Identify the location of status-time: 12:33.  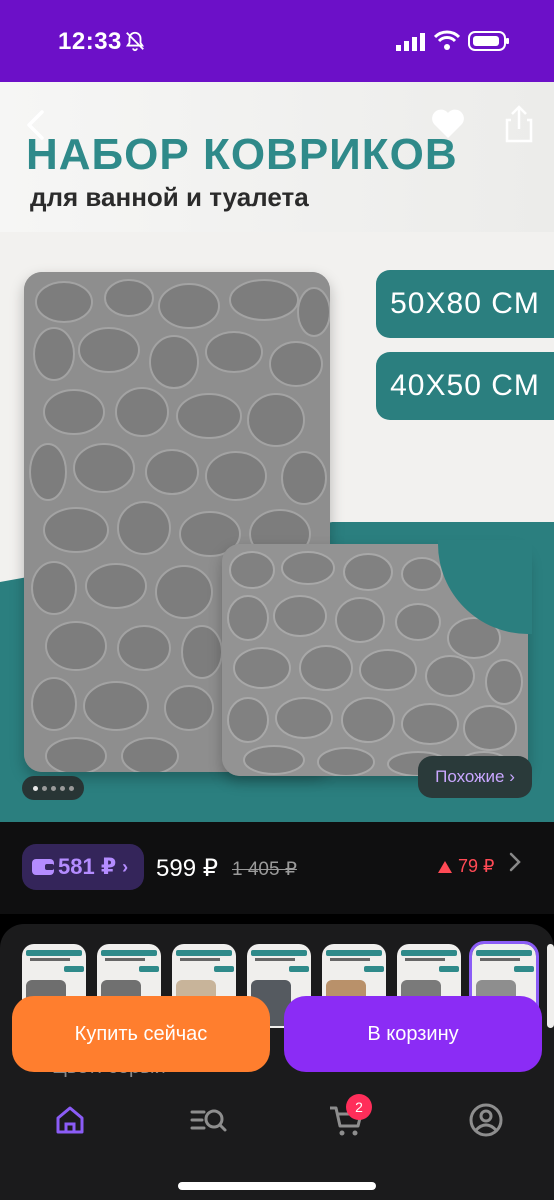
(90, 41).